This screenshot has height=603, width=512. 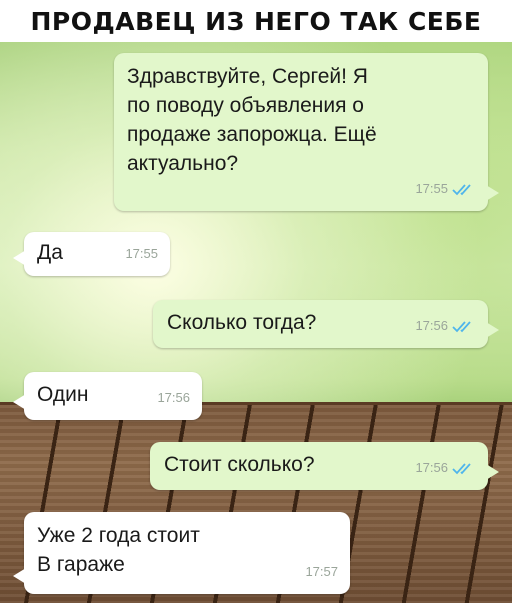 What do you see at coordinates (107, 396) in the screenshot?
I see `message-incoming: Один 17:56` at bounding box center [107, 396].